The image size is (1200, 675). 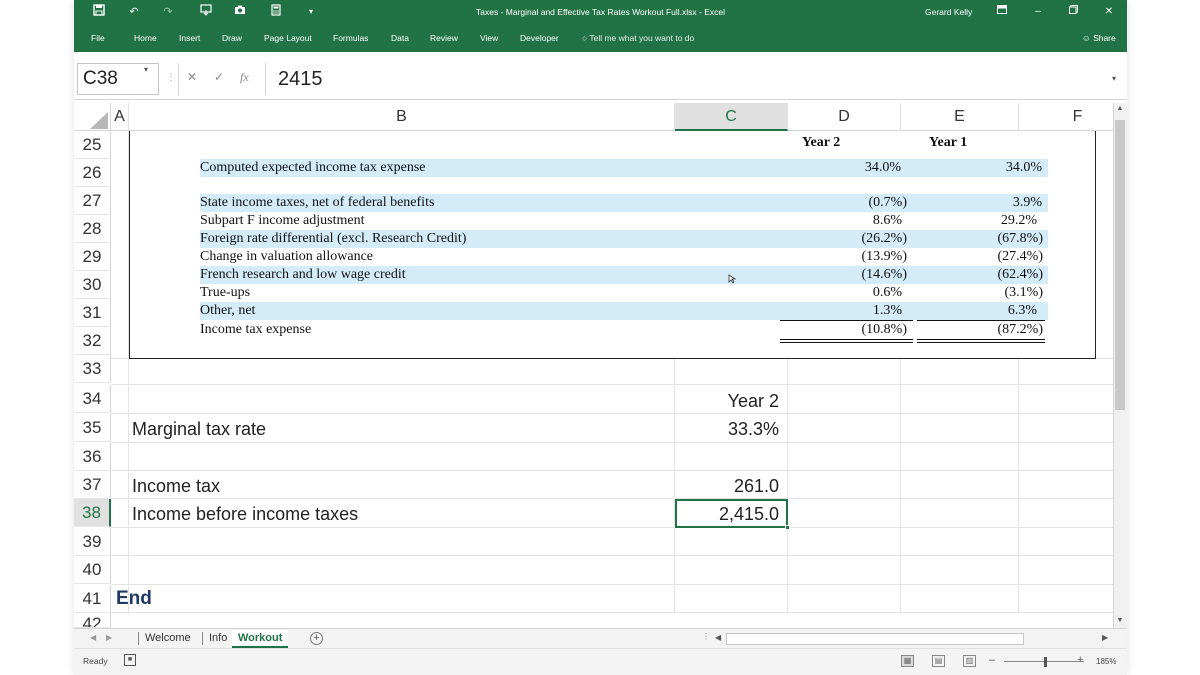 What do you see at coordinates (624, 311) in the screenshot?
I see `row-band` at bounding box center [624, 311].